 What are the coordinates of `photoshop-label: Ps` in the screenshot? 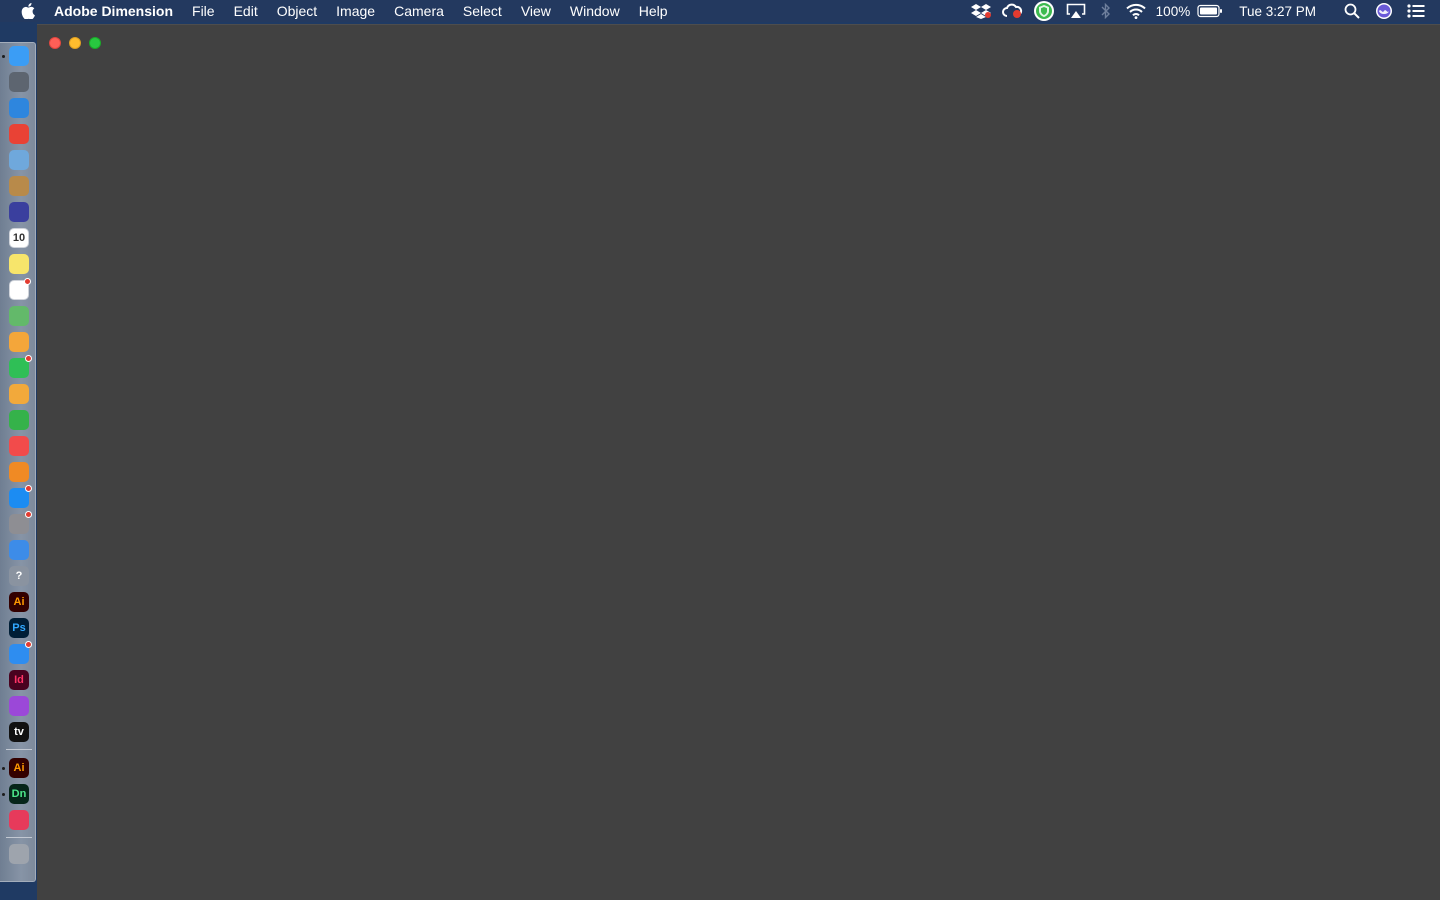 It's located at (19, 628).